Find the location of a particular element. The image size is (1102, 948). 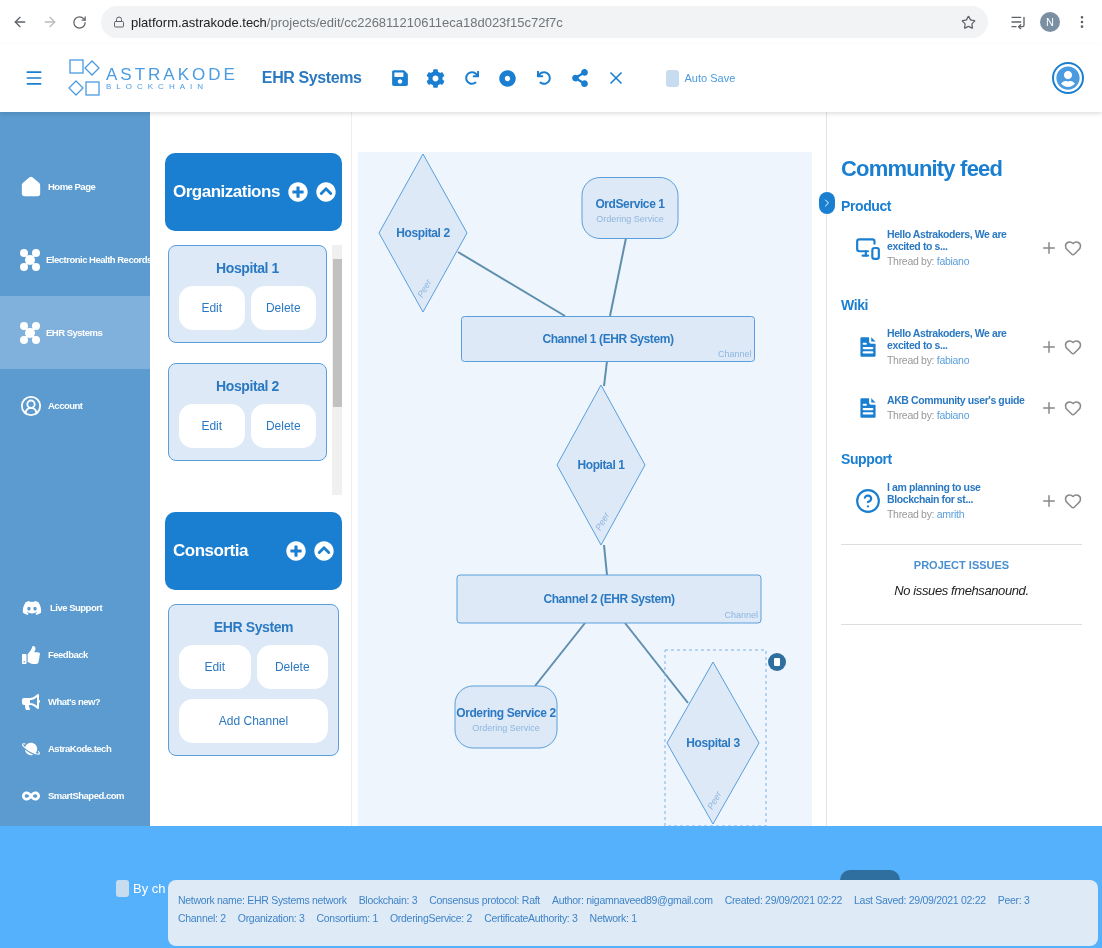

section-title: Wiki is located at coordinates (855, 305).